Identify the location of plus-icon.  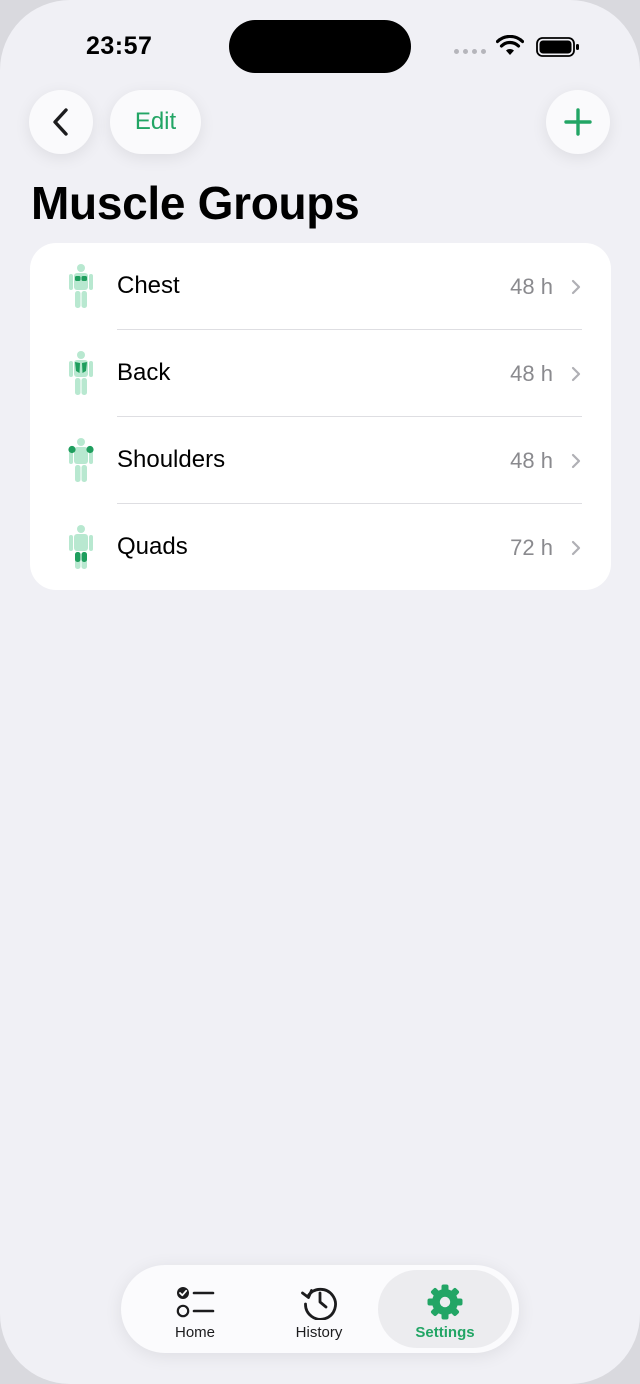
(578, 122).